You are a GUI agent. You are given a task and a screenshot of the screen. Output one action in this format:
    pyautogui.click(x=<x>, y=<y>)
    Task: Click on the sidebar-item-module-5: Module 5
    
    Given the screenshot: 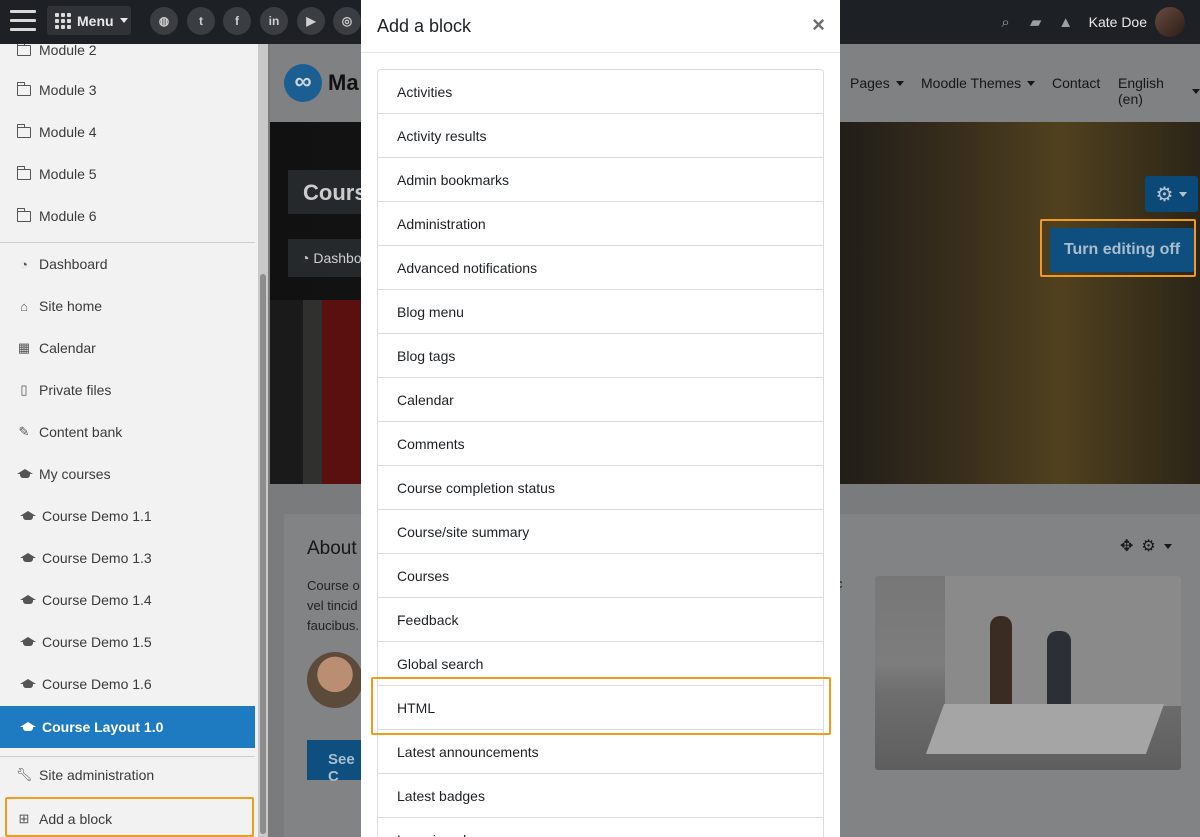 What is the action you would take?
    pyautogui.click(x=127, y=174)
    